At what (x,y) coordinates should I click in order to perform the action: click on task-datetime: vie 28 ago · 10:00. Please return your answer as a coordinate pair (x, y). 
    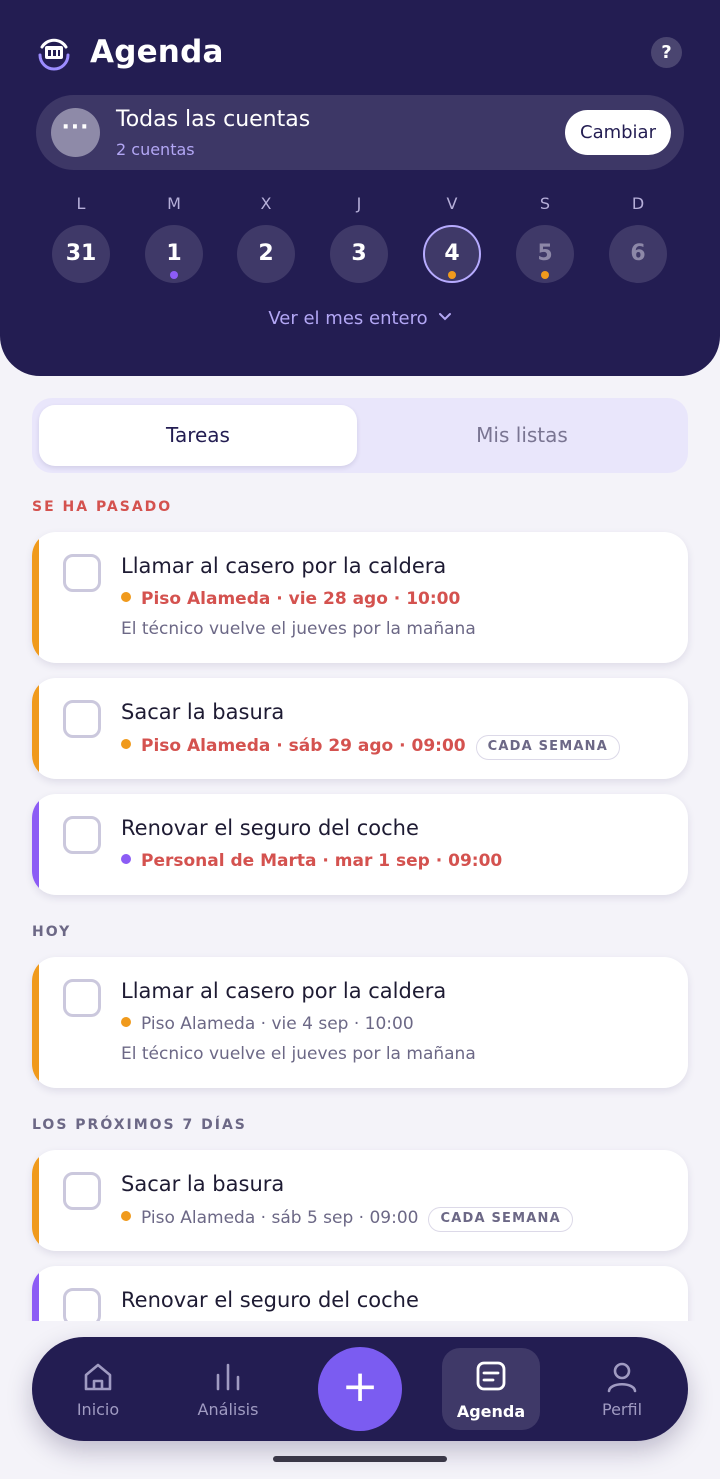
    Looking at the image, I should click on (374, 599).